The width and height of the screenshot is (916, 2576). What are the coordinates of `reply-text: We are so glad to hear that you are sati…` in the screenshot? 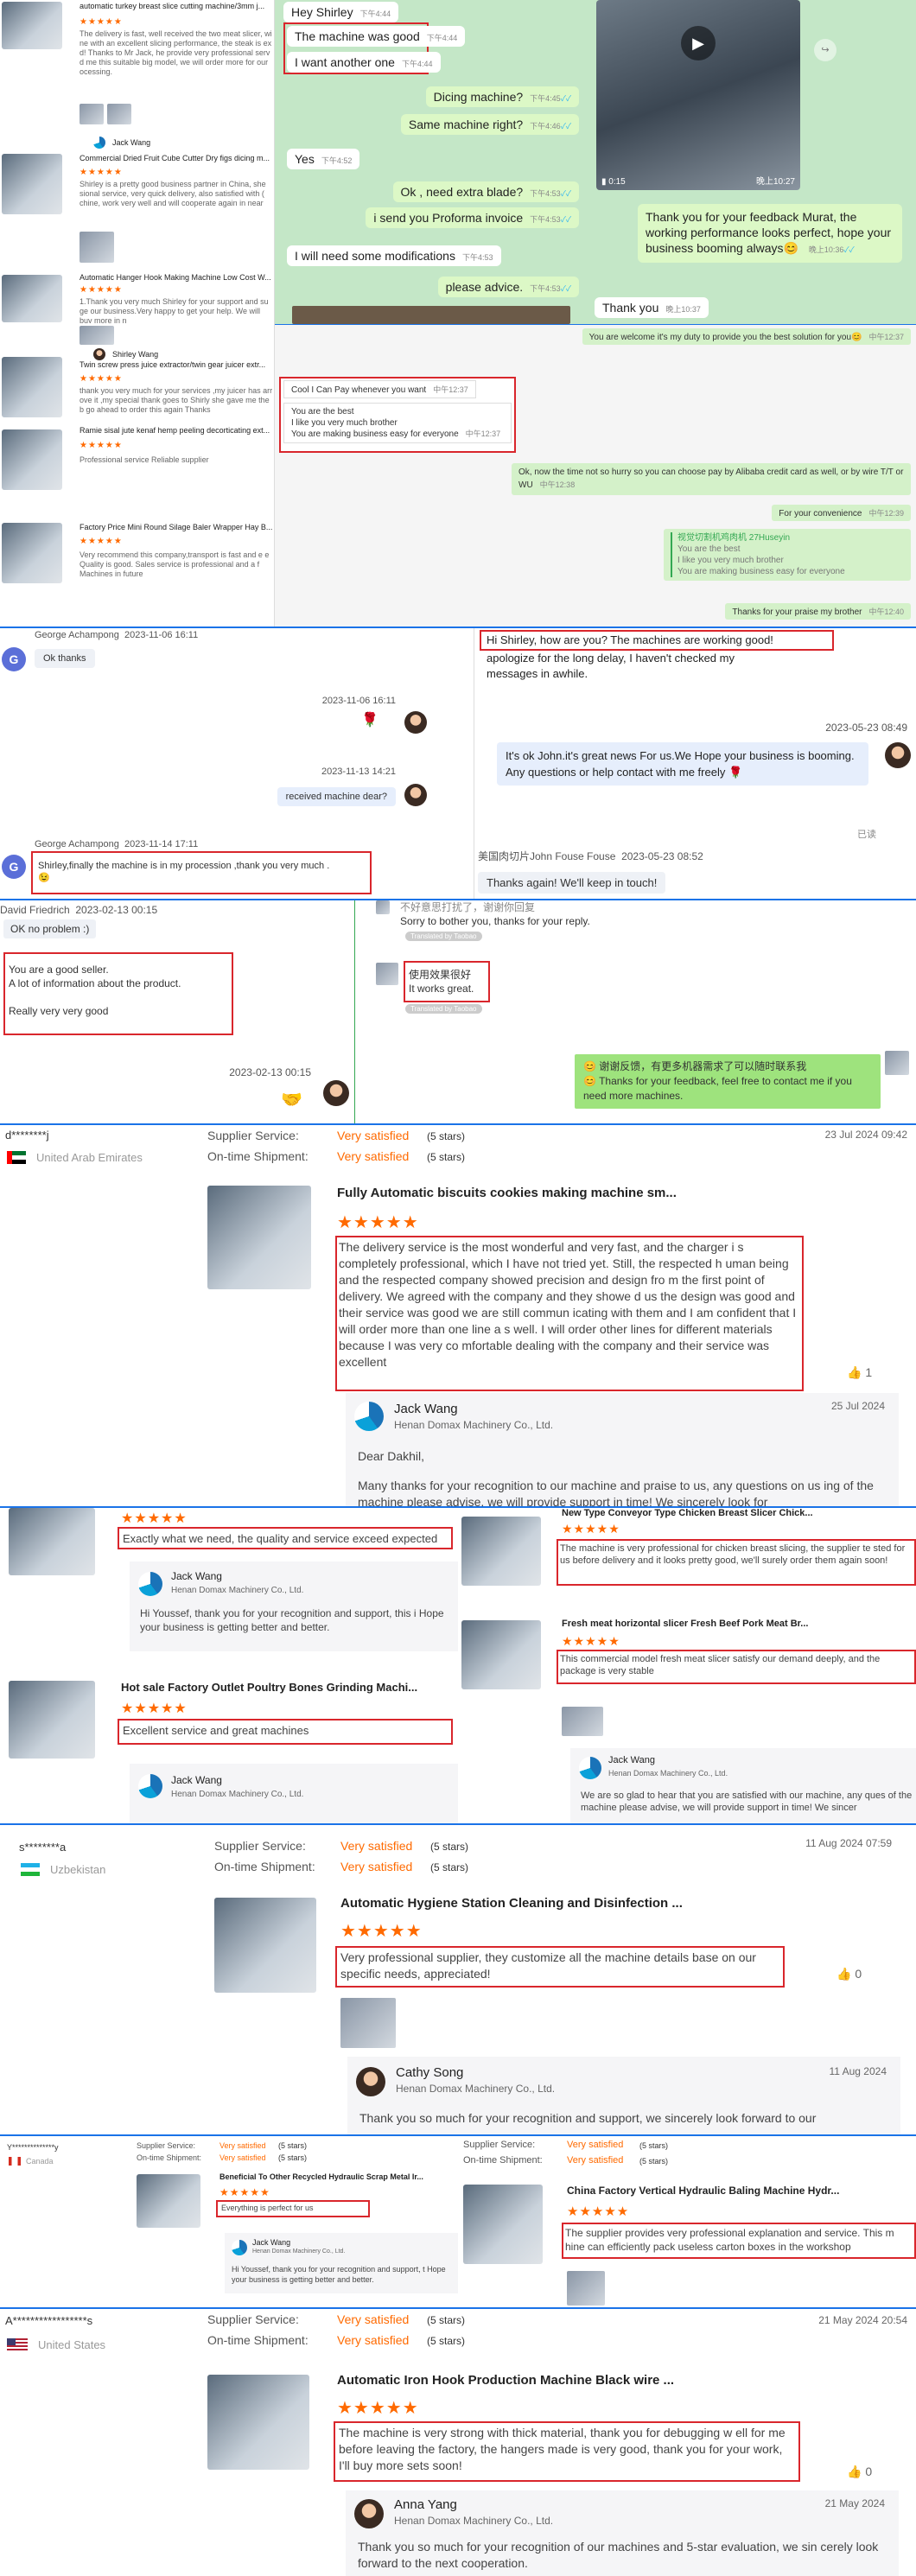 It's located at (747, 1802).